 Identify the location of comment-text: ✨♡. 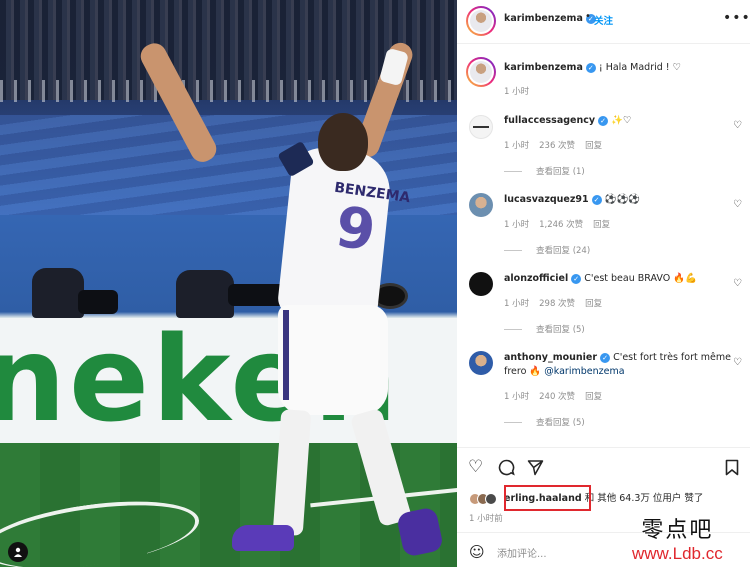
(621, 120).